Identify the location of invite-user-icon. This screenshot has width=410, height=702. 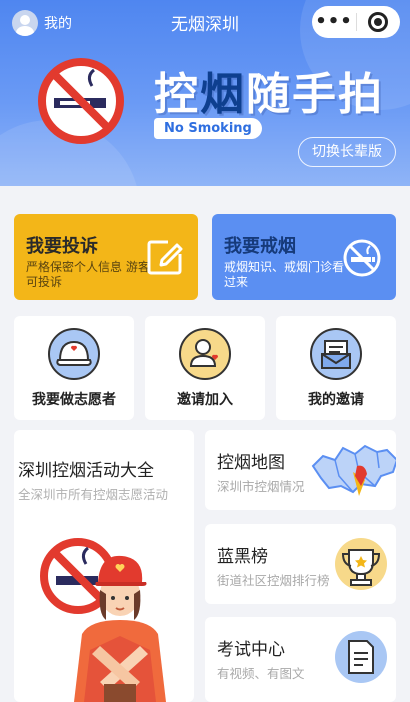
(205, 354).